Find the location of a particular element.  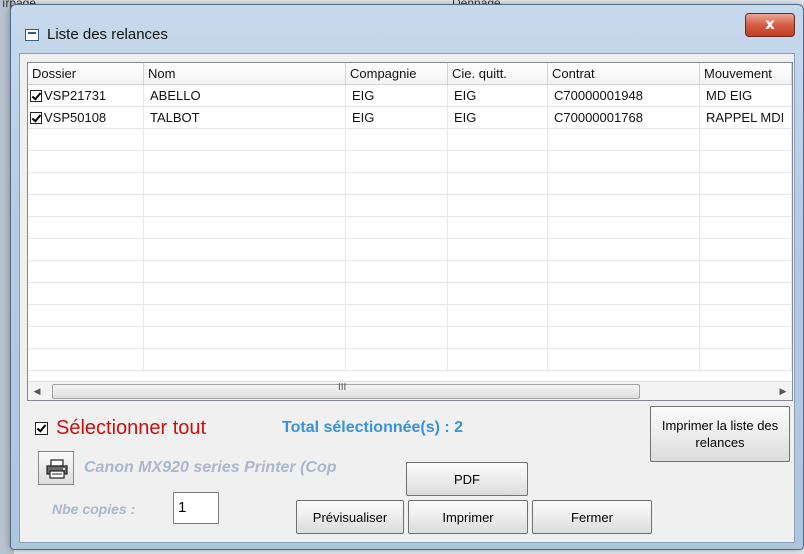

scrollbar-thumb: III is located at coordinates (346, 390).